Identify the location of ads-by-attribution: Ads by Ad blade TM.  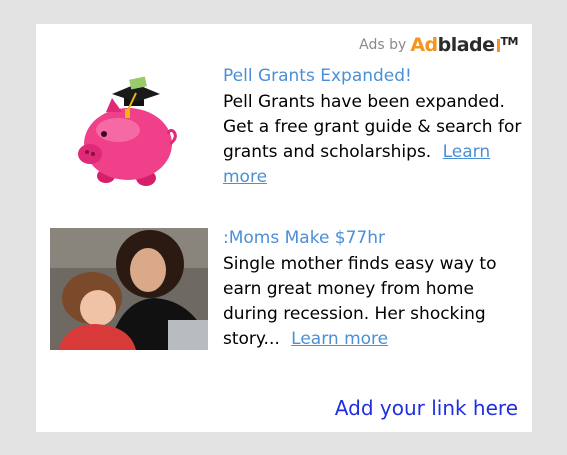
(438, 45).